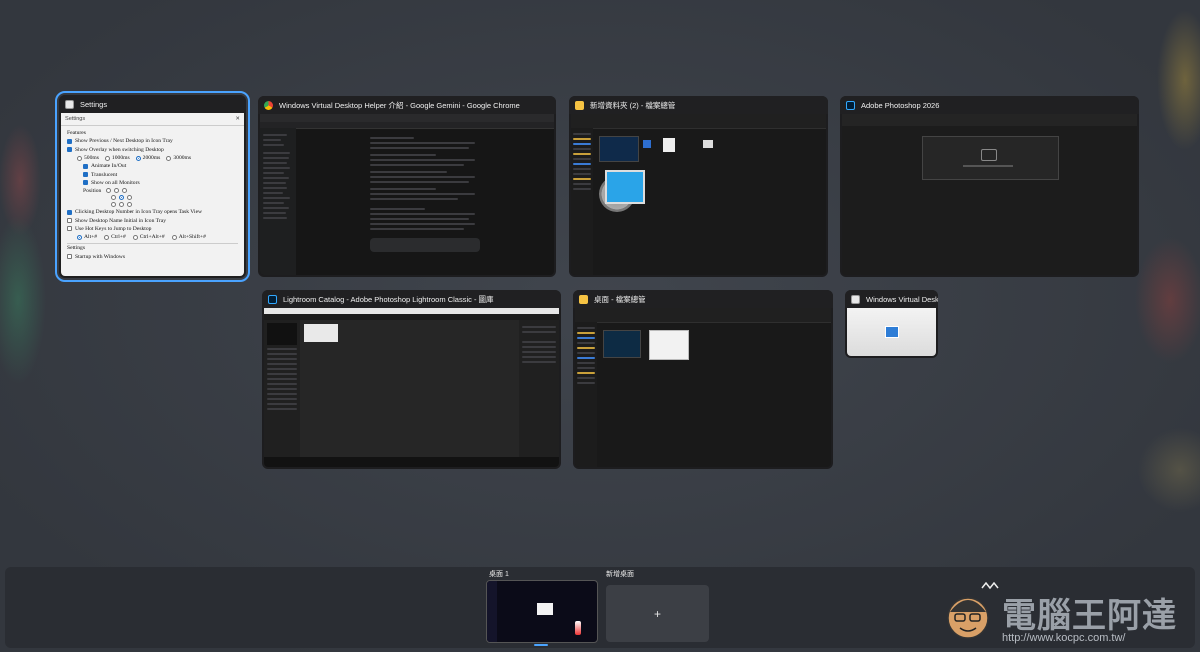 The width and height of the screenshot is (1200, 652). Describe the element at coordinates (151, 158) in the screenshot. I see `radio-label: 2000ms` at that location.